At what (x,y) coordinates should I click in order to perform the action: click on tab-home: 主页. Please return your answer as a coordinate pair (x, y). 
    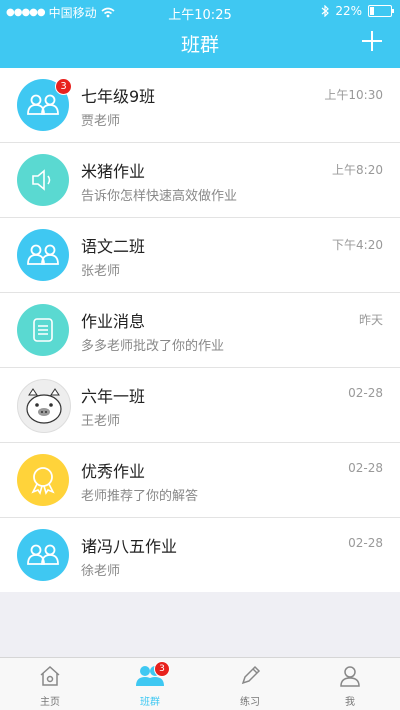
    Looking at the image, I should click on (50, 684).